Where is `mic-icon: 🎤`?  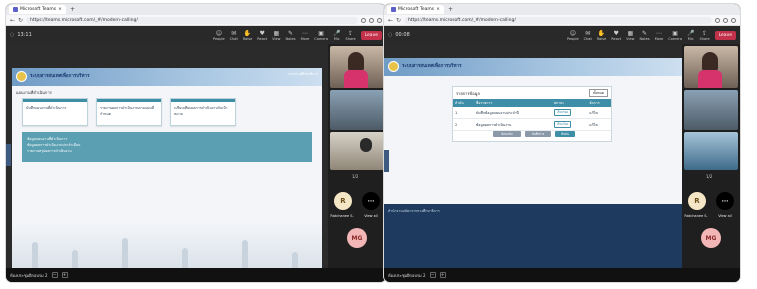 mic-icon: 🎤 is located at coordinates (691, 33).